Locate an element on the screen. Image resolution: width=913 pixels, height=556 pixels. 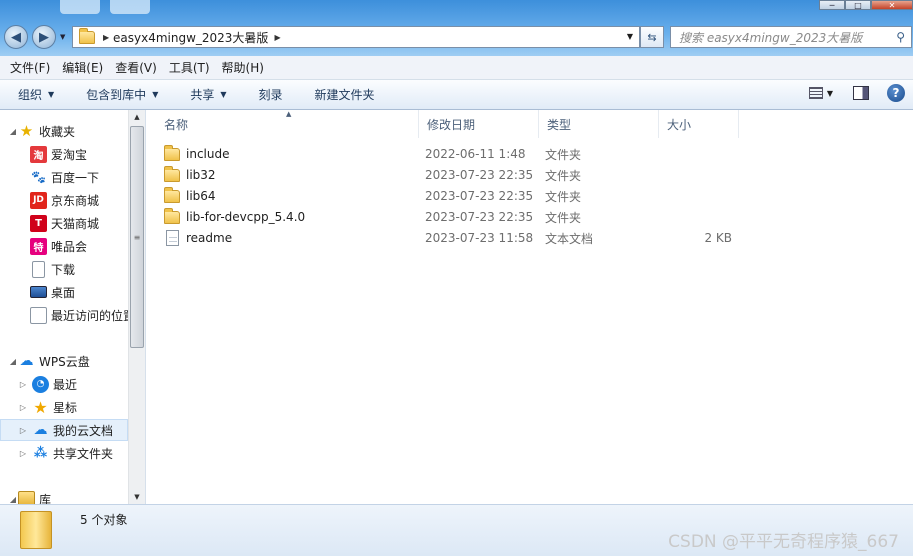
details-pane: 5 个对象 CSDN @平平无奇程序猿_667 is located at coordinates (456, 530).